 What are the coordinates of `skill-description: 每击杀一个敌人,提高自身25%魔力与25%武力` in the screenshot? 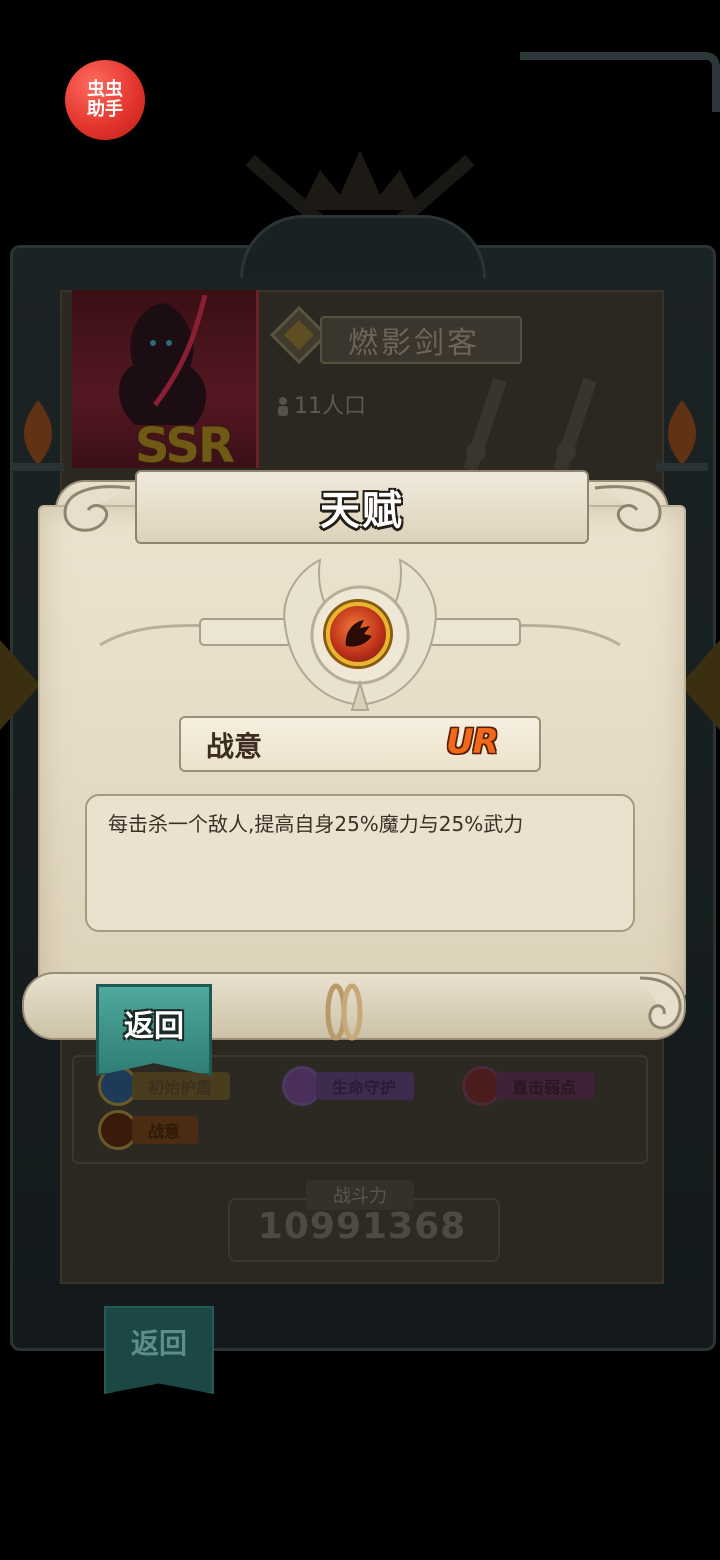 It's located at (316, 824).